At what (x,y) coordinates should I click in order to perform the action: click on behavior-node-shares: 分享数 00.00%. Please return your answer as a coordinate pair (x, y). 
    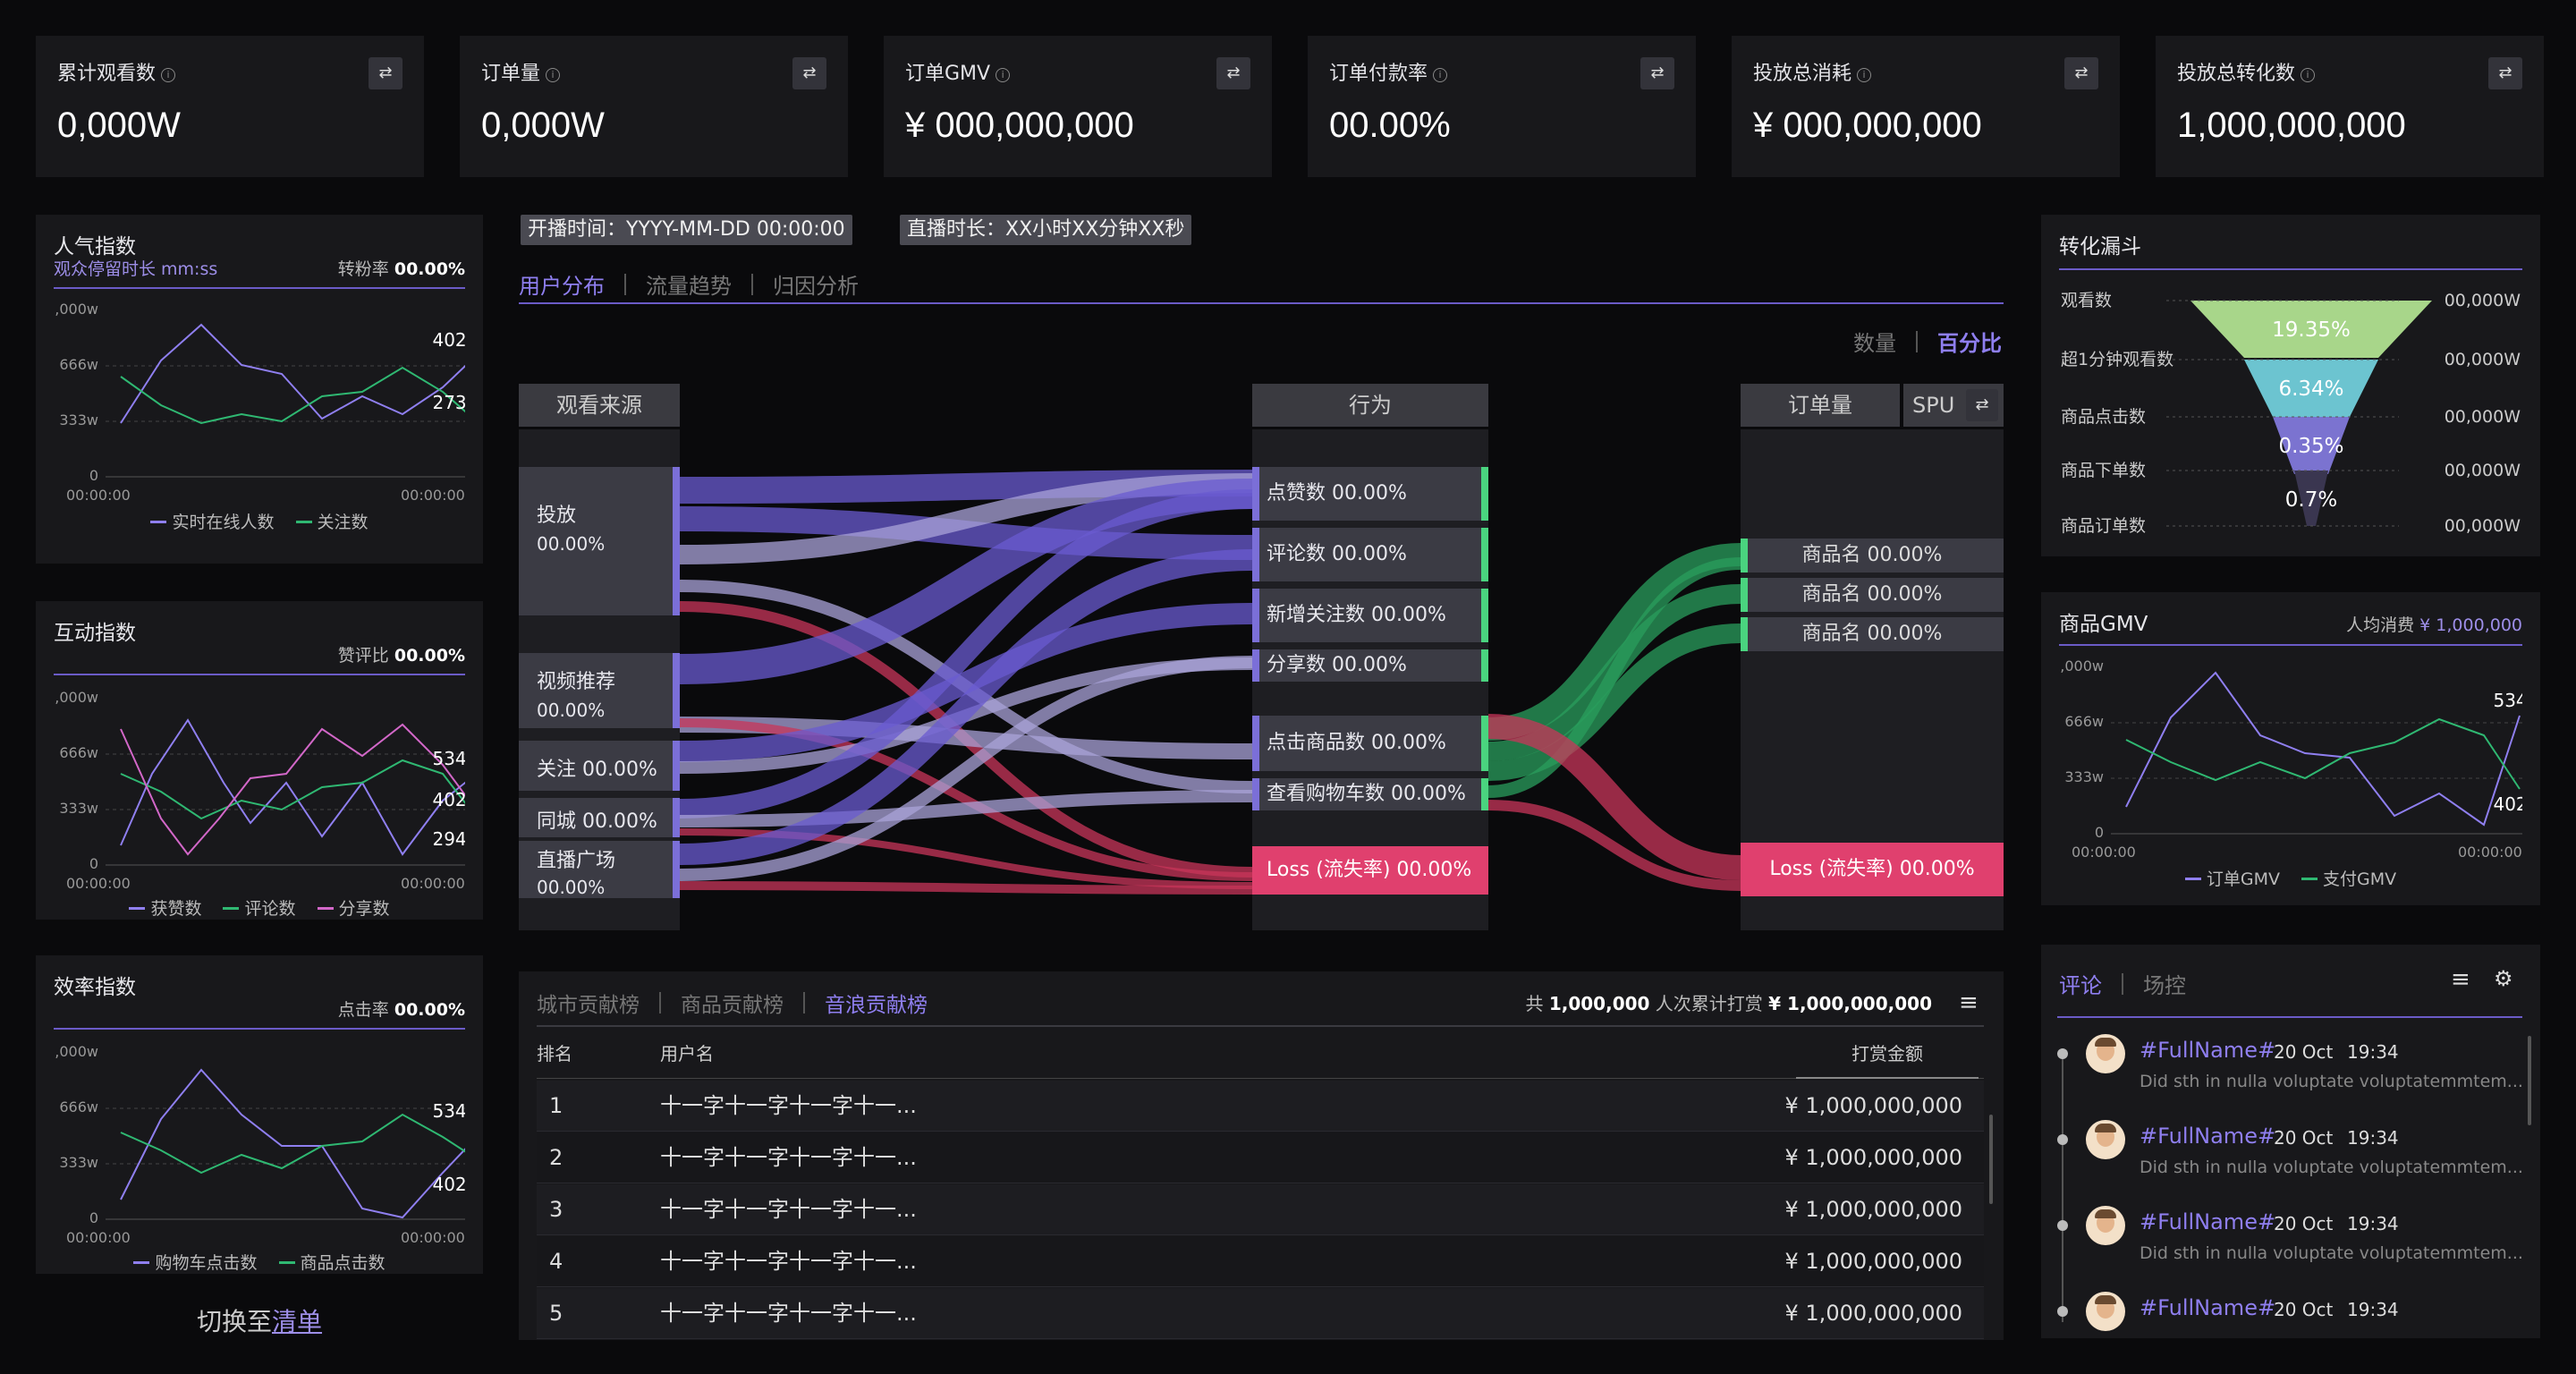
    Looking at the image, I should click on (1370, 665).